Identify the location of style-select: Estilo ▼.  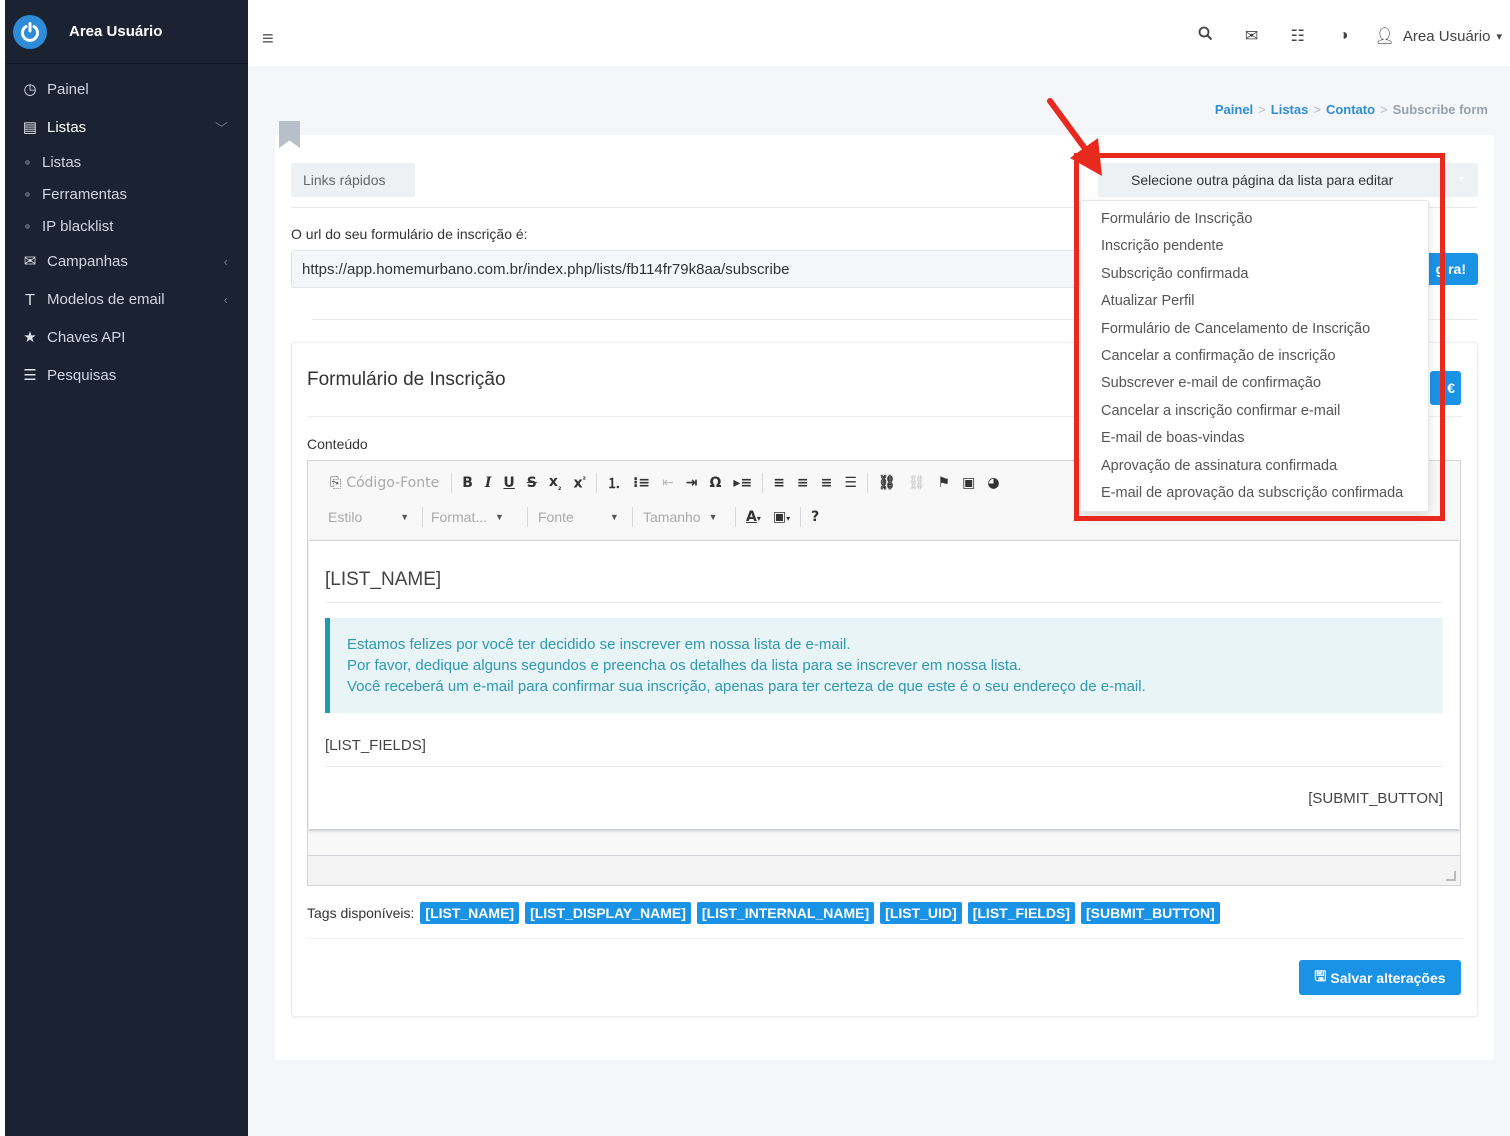
(371, 517).